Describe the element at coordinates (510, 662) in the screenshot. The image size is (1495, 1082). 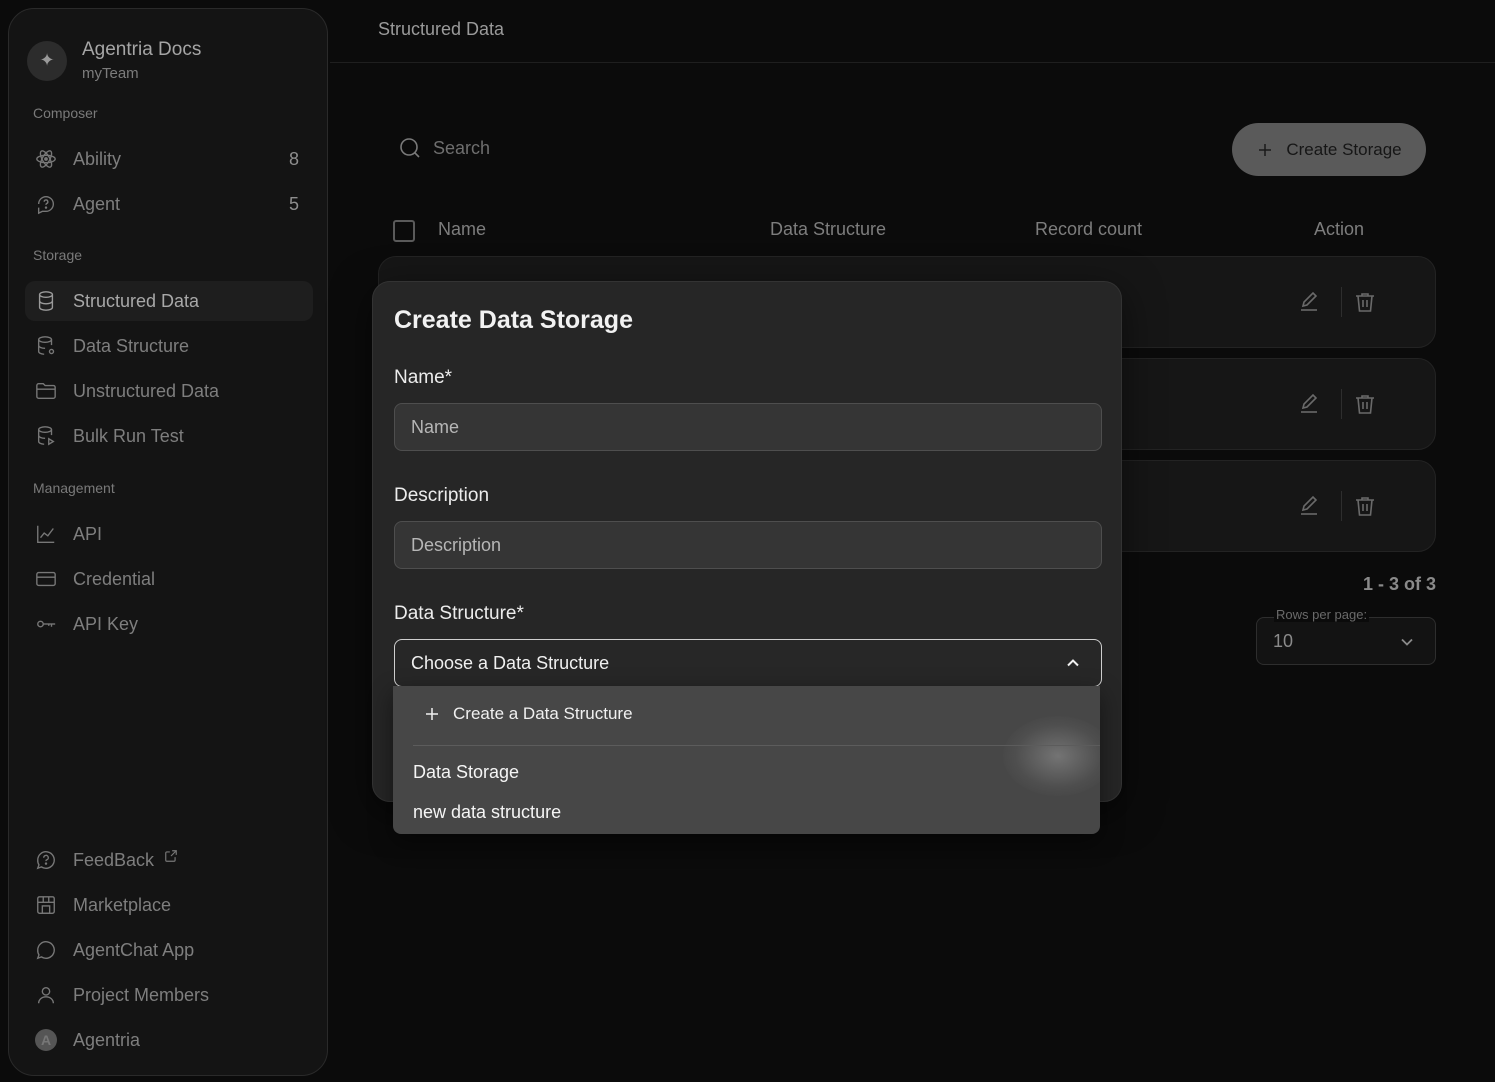
I see `data-structure-placeholder: Choose a Data Structure` at that location.